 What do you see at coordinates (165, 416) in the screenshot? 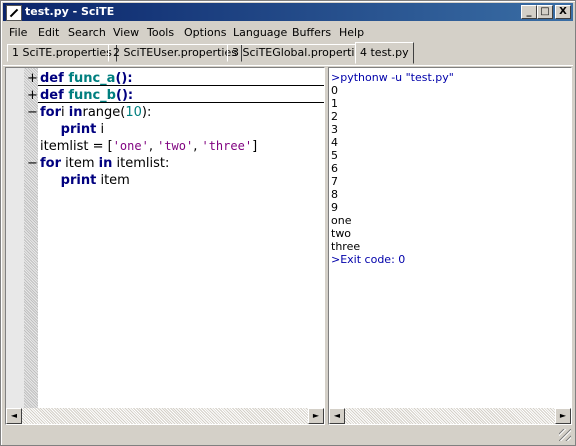
I see `editor-horizontal-scrollbar: ◄ ►` at bounding box center [165, 416].